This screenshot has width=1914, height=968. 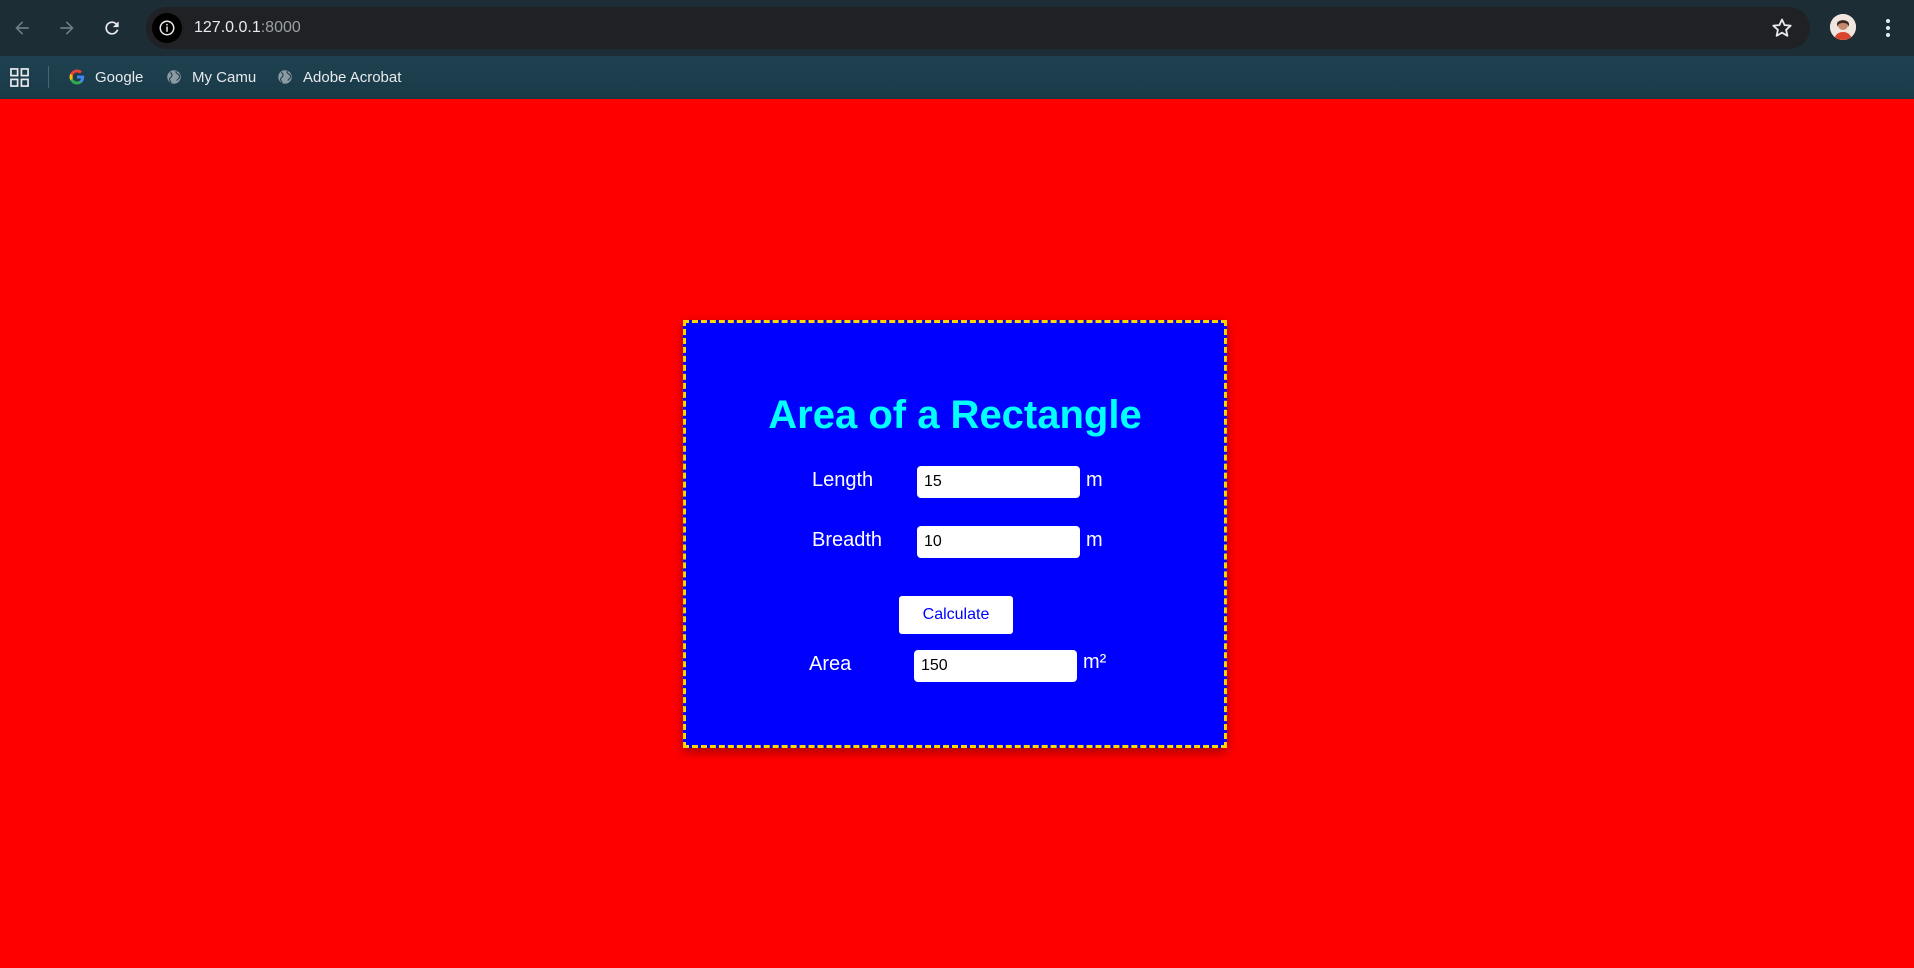 What do you see at coordinates (280, 27) in the screenshot?
I see `url-port: :8000` at bounding box center [280, 27].